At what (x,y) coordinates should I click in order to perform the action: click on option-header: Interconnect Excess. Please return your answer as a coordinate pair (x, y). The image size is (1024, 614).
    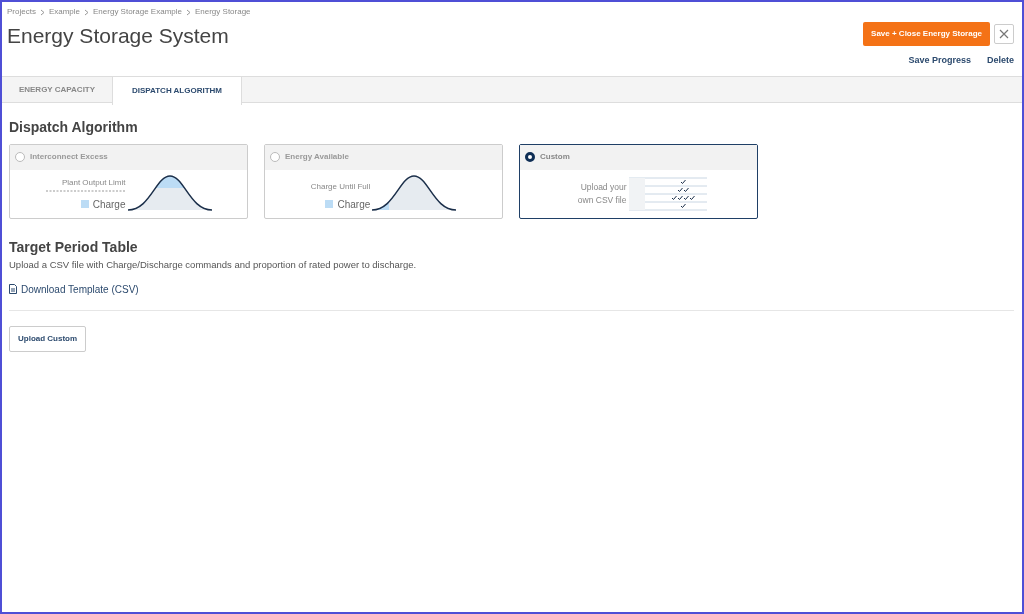
    Looking at the image, I should click on (128, 157).